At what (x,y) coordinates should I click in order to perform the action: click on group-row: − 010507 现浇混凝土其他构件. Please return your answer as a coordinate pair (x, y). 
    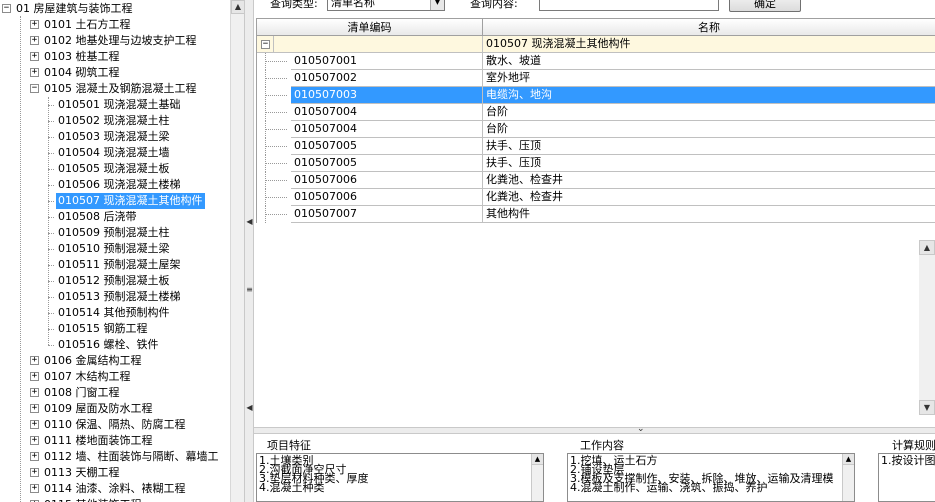
    Looking at the image, I should click on (596, 44).